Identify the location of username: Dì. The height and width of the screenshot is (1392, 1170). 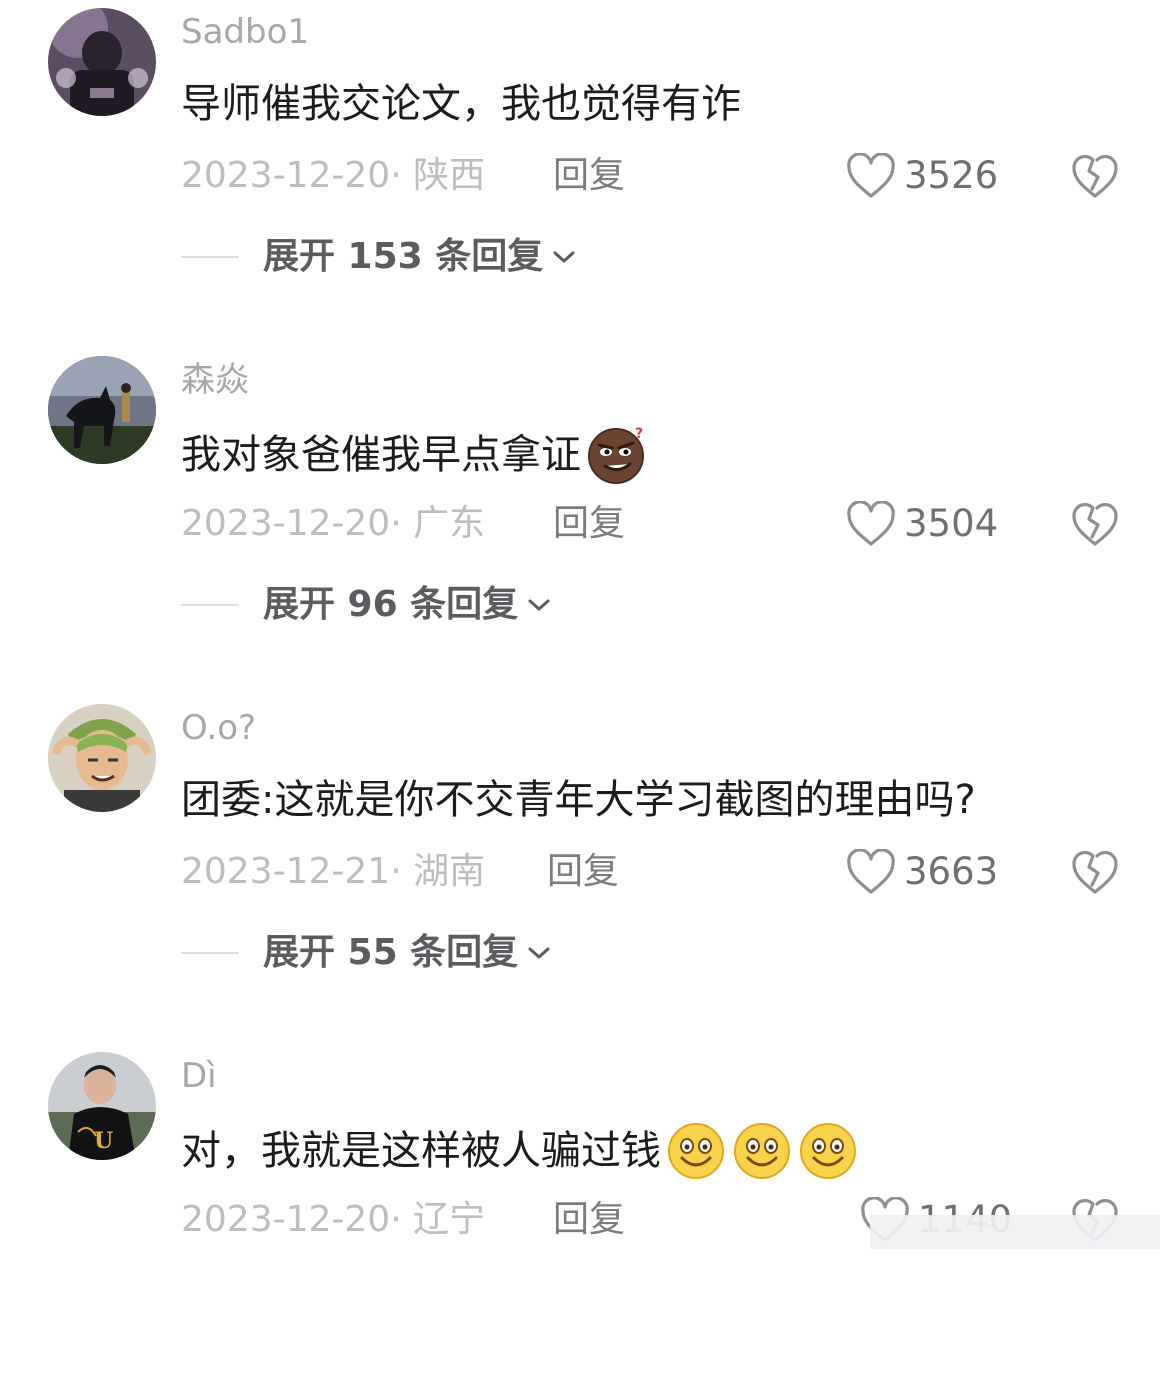
(199, 1076).